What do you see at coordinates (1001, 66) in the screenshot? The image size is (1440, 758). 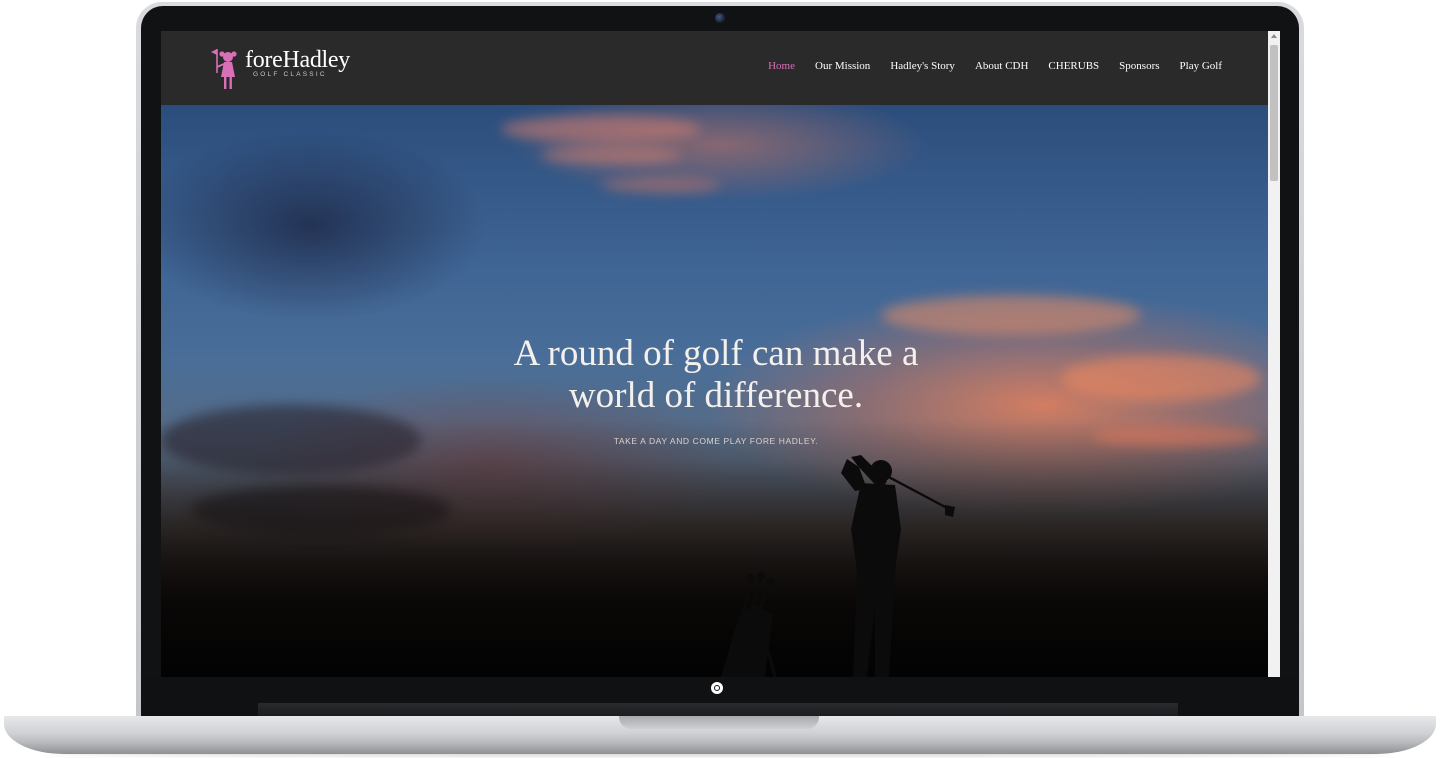 I see `nav-item-about-cdh: About CDH` at bounding box center [1001, 66].